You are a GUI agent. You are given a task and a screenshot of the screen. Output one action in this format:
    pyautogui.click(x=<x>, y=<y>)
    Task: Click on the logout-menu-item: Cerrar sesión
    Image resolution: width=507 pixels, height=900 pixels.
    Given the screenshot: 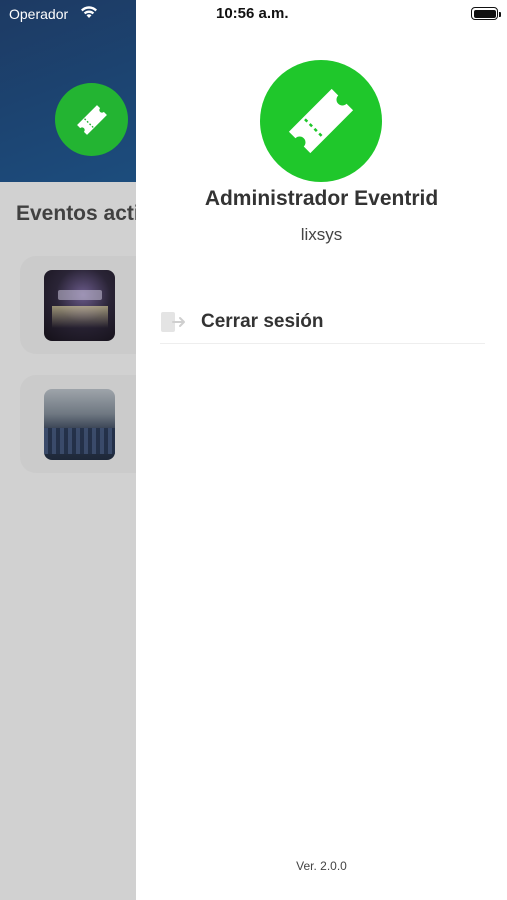 What is the action you would take?
    pyautogui.click(x=322, y=322)
    